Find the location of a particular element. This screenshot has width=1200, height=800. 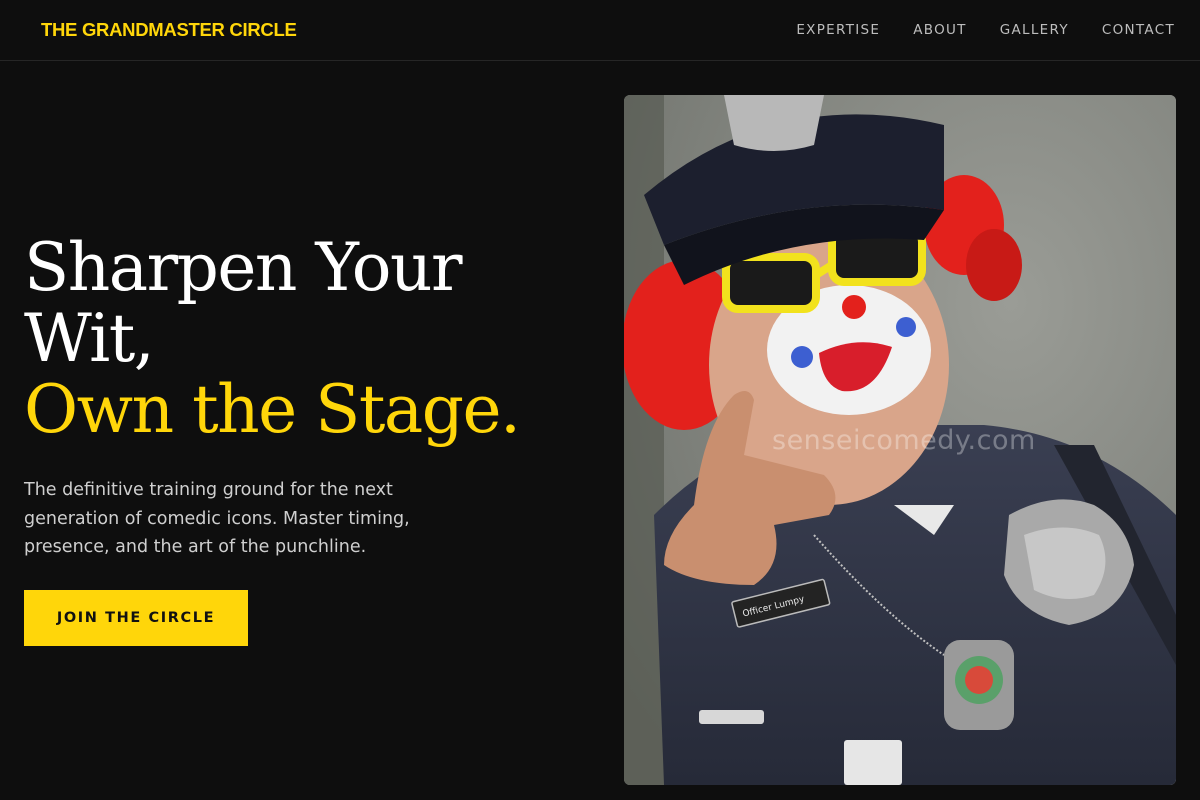

nav-link-expertise: EXPERTISE is located at coordinates (838, 30).